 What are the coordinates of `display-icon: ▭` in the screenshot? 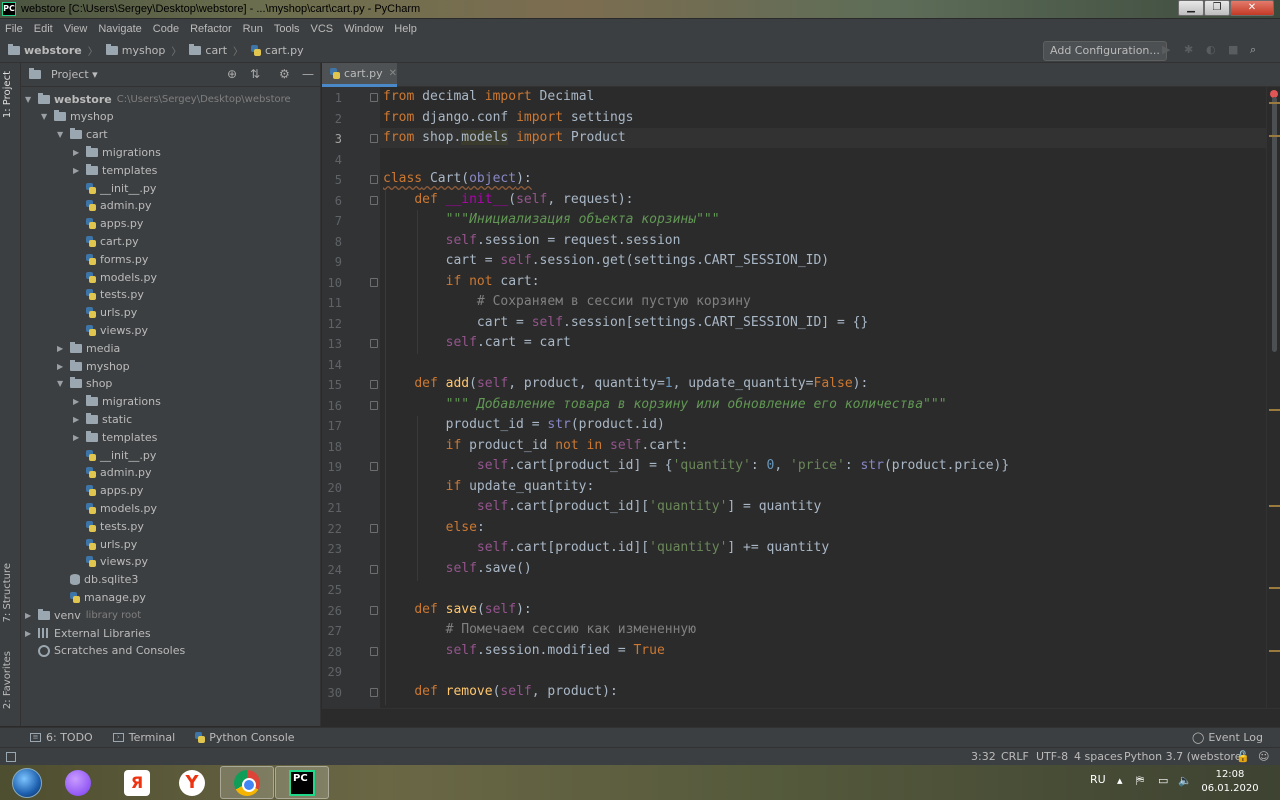 It's located at (1163, 780).